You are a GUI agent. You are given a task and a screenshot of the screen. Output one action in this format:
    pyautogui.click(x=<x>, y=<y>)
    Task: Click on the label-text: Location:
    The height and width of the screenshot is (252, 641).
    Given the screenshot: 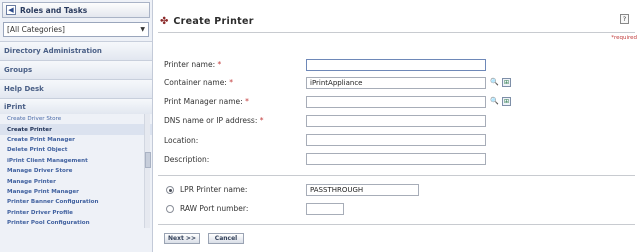 What is the action you would take?
    pyautogui.click(x=181, y=140)
    